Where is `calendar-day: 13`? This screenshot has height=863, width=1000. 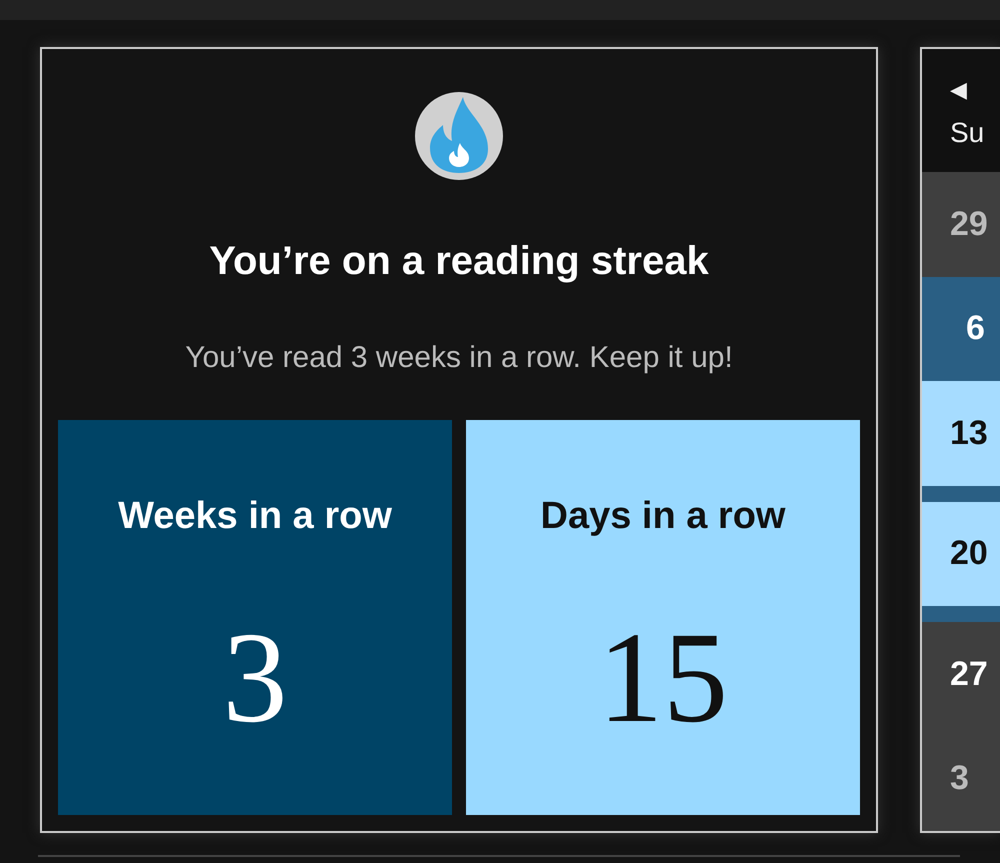
calendar-day: 13 is located at coordinates (961, 441).